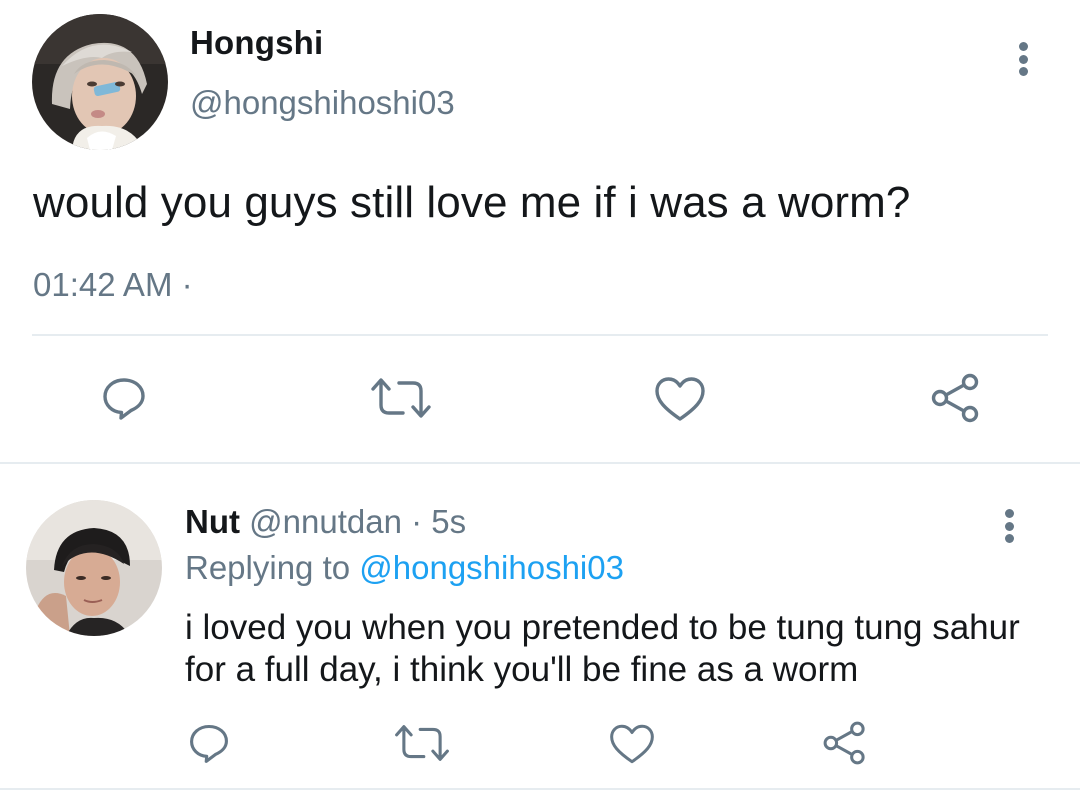 Image resolution: width=1080 pixels, height=795 pixels. What do you see at coordinates (322, 103) in the screenshot?
I see `user-handle: @hongshihoshi03` at bounding box center [322, 103].